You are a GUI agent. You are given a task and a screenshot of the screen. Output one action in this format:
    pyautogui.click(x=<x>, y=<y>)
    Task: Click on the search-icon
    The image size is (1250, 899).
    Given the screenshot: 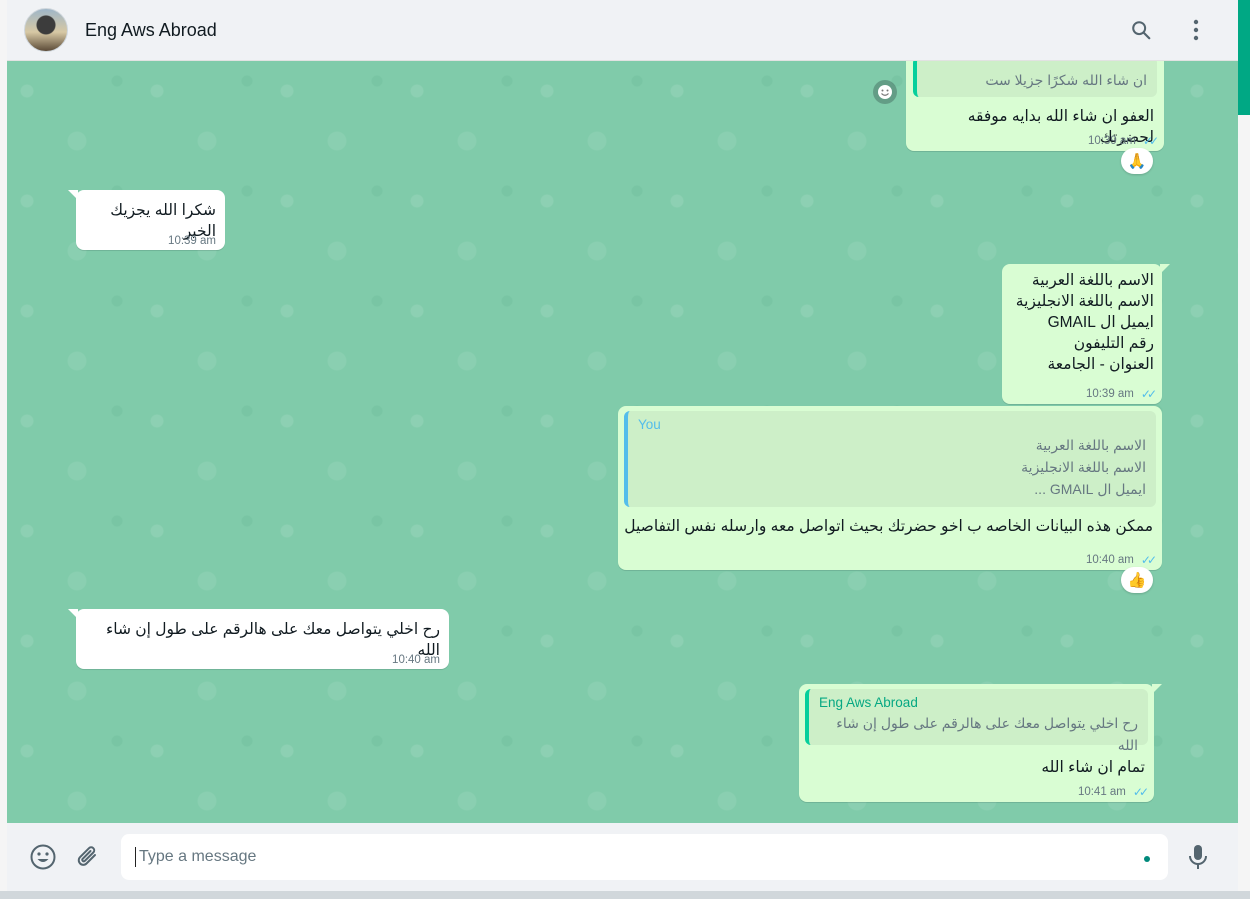 What is the action you would take?
    pyautogui.click(x=1141, y=30)
    